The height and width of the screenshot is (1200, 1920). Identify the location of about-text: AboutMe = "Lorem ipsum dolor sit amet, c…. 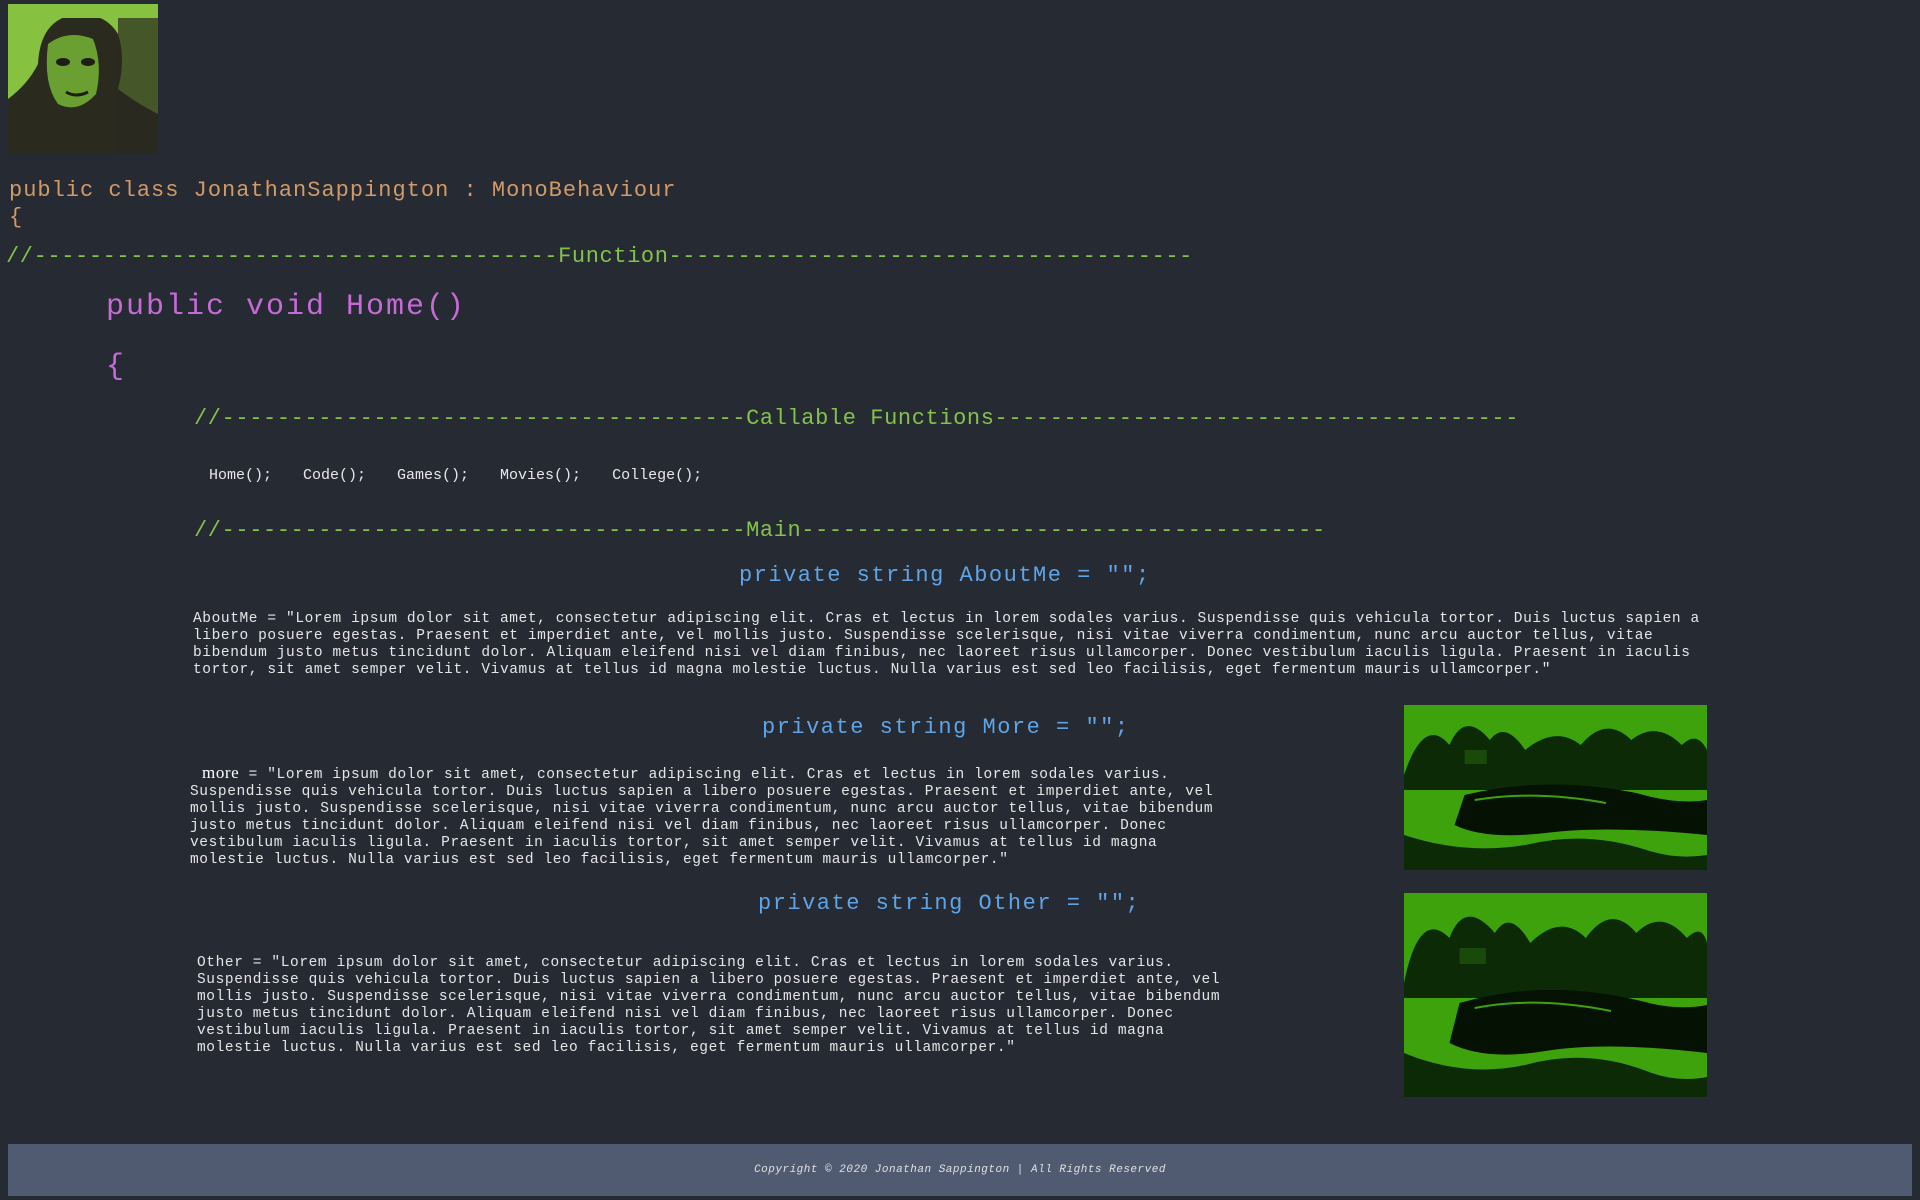
(946, 644).